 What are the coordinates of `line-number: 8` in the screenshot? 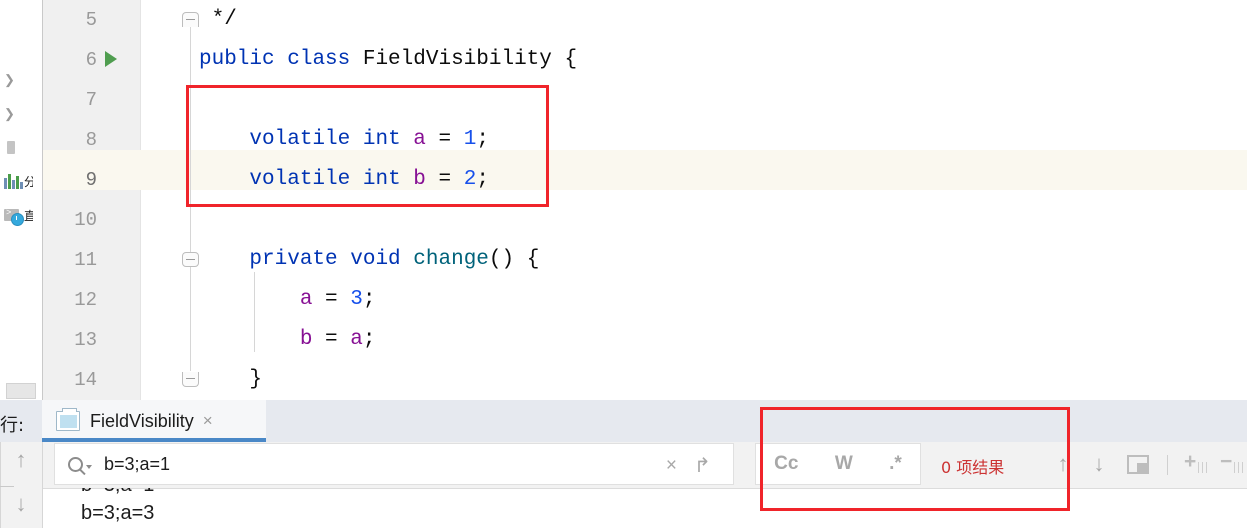 It's located at (91, 140).